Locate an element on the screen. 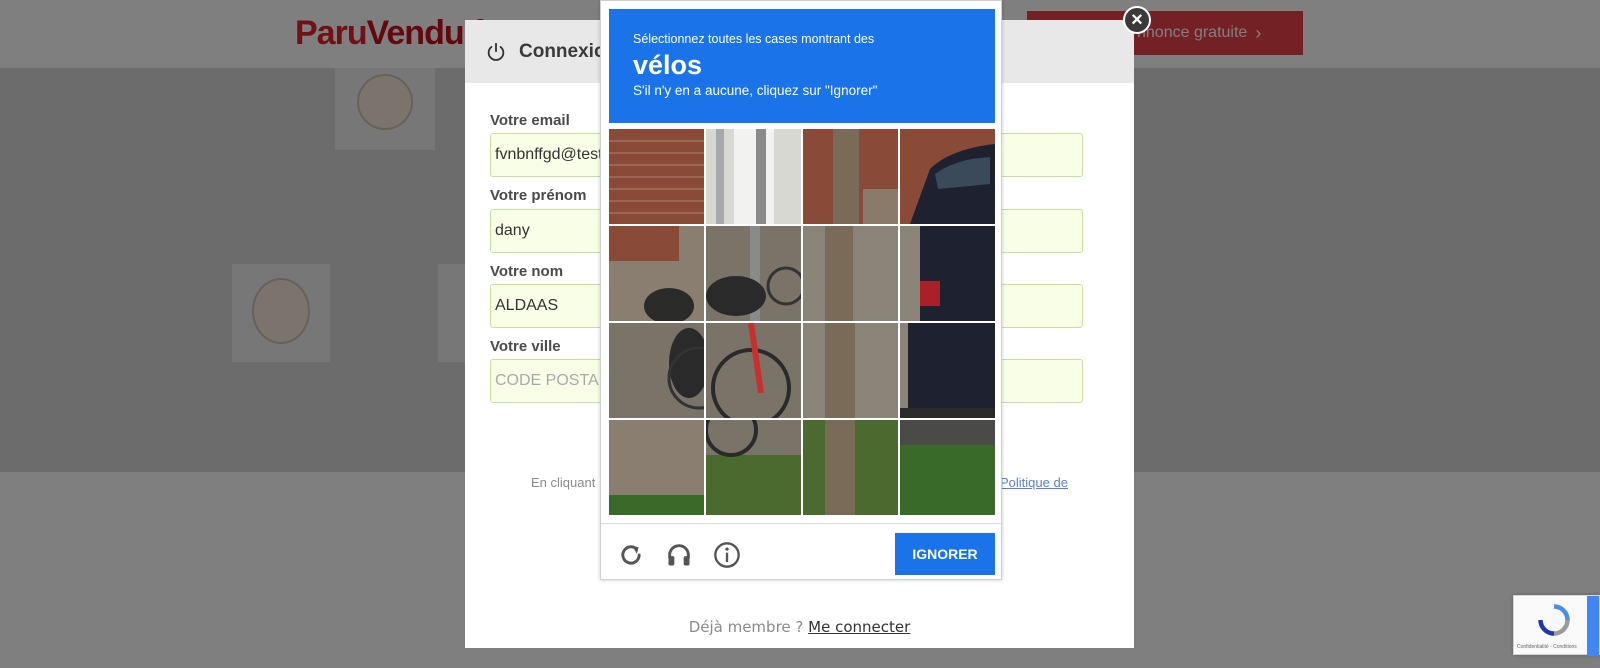 This screenshot has height=668, width=1600. recaptcha-badge: Confidentialité - Conditions is located at coordinates (1556, 625).